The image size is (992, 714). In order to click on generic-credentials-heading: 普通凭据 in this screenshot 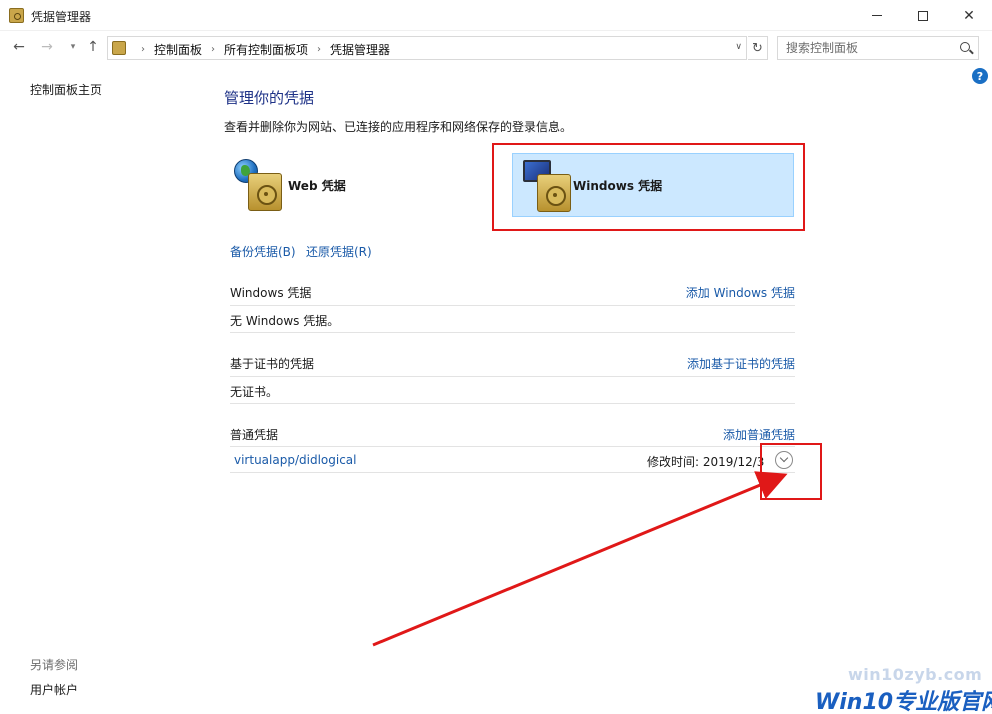, I will do `click(254, 435)`.